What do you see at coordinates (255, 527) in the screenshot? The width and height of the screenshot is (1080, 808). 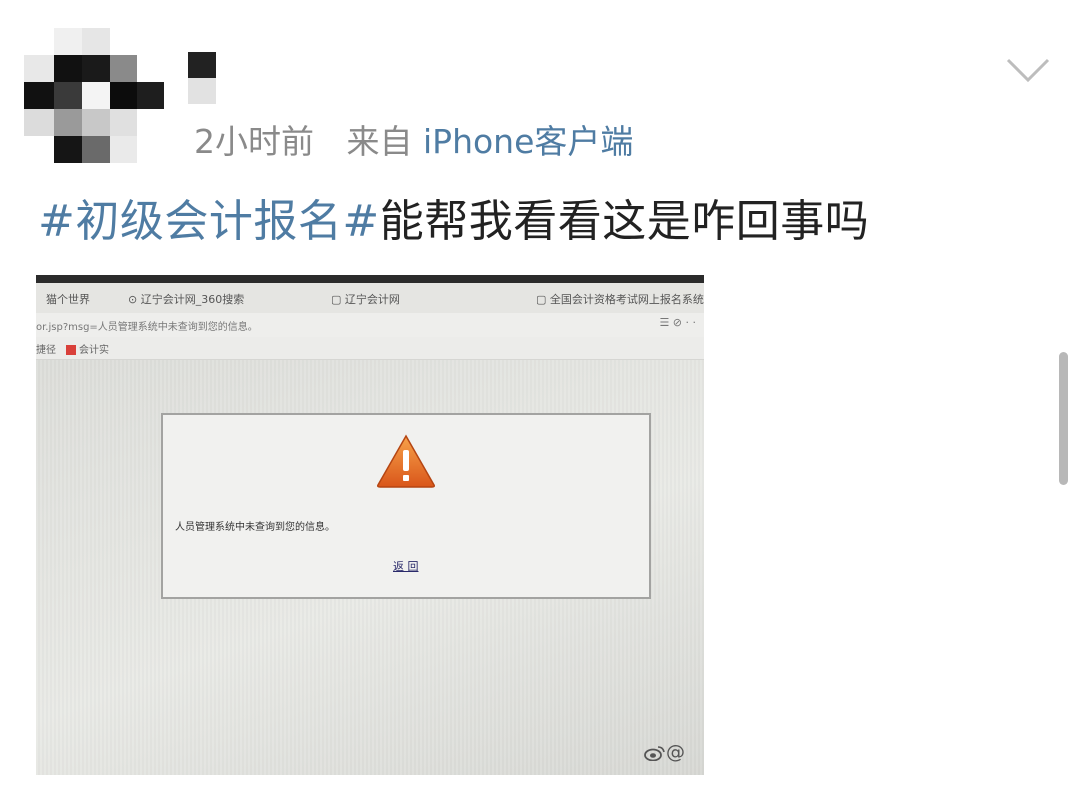 I see `dialog-message: 人员管理系统中未查询到您的信息。` at bounding box center [255, 527].